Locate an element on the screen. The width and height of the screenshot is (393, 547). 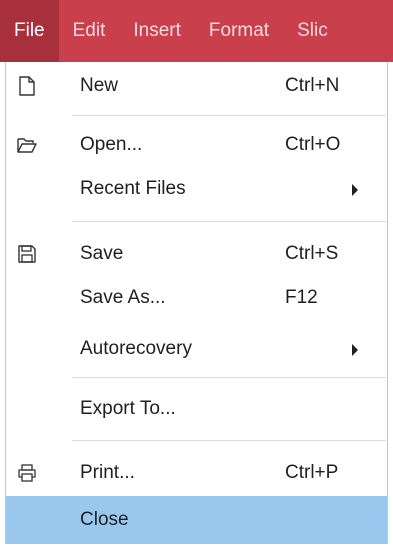
file-icon is located at coordinates (27, 86).